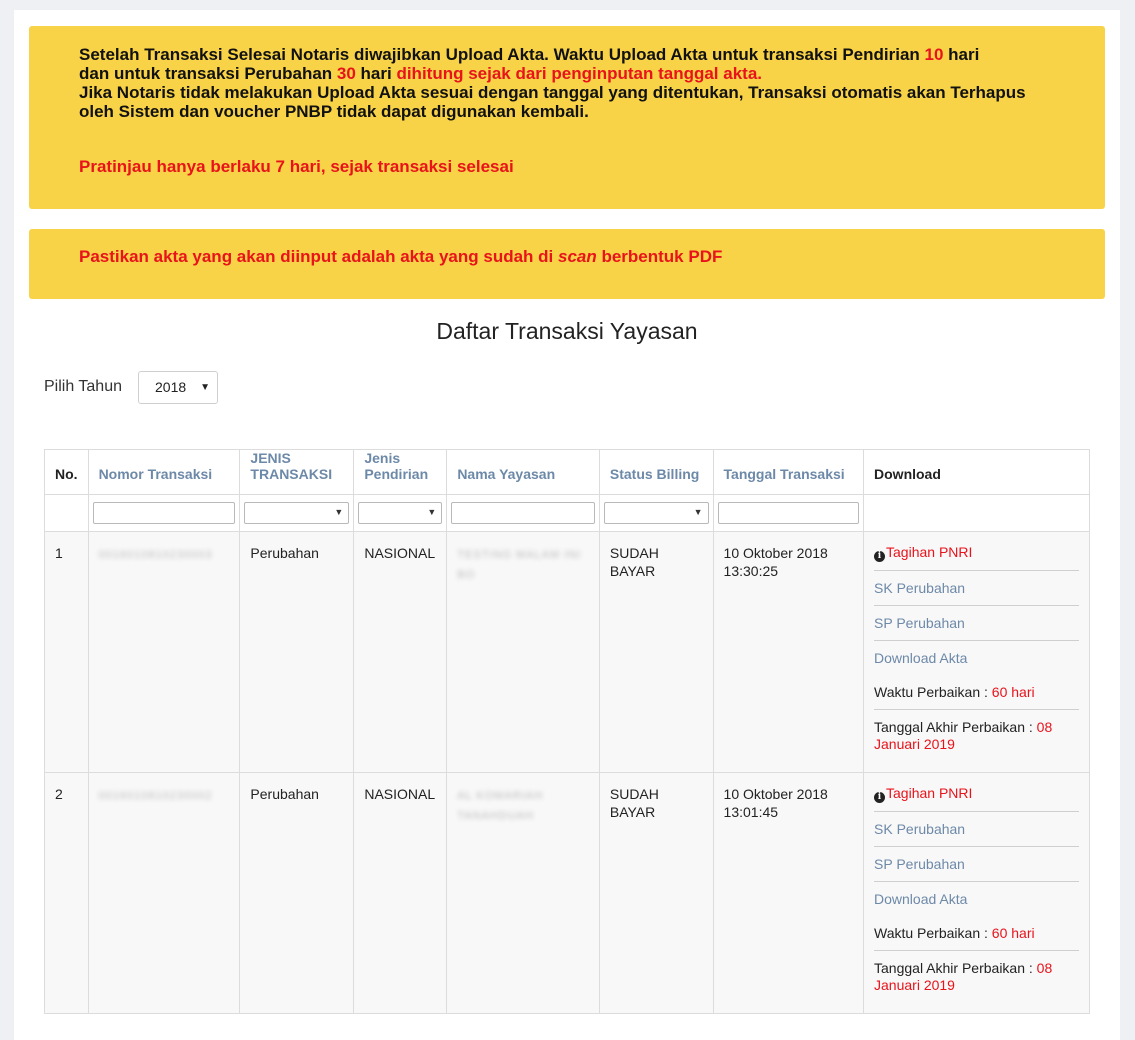  Describe the element at coordinates (400, 472) in the screenshot. I see `col-jenis-pendirian: Jenis Pendirian` at that location.